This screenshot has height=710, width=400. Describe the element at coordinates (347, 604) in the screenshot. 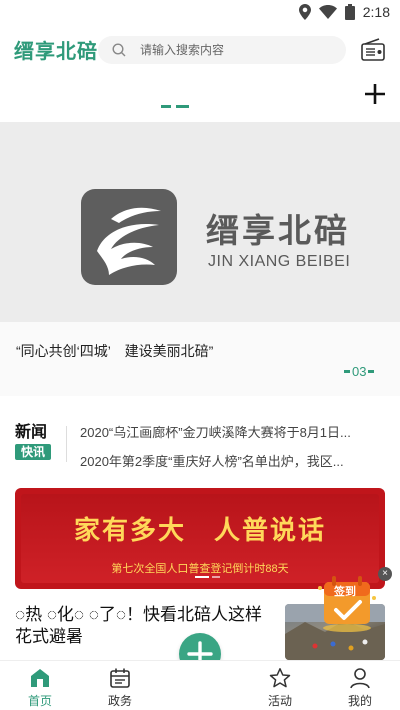

I see `signin-calendar-icon` at that location.